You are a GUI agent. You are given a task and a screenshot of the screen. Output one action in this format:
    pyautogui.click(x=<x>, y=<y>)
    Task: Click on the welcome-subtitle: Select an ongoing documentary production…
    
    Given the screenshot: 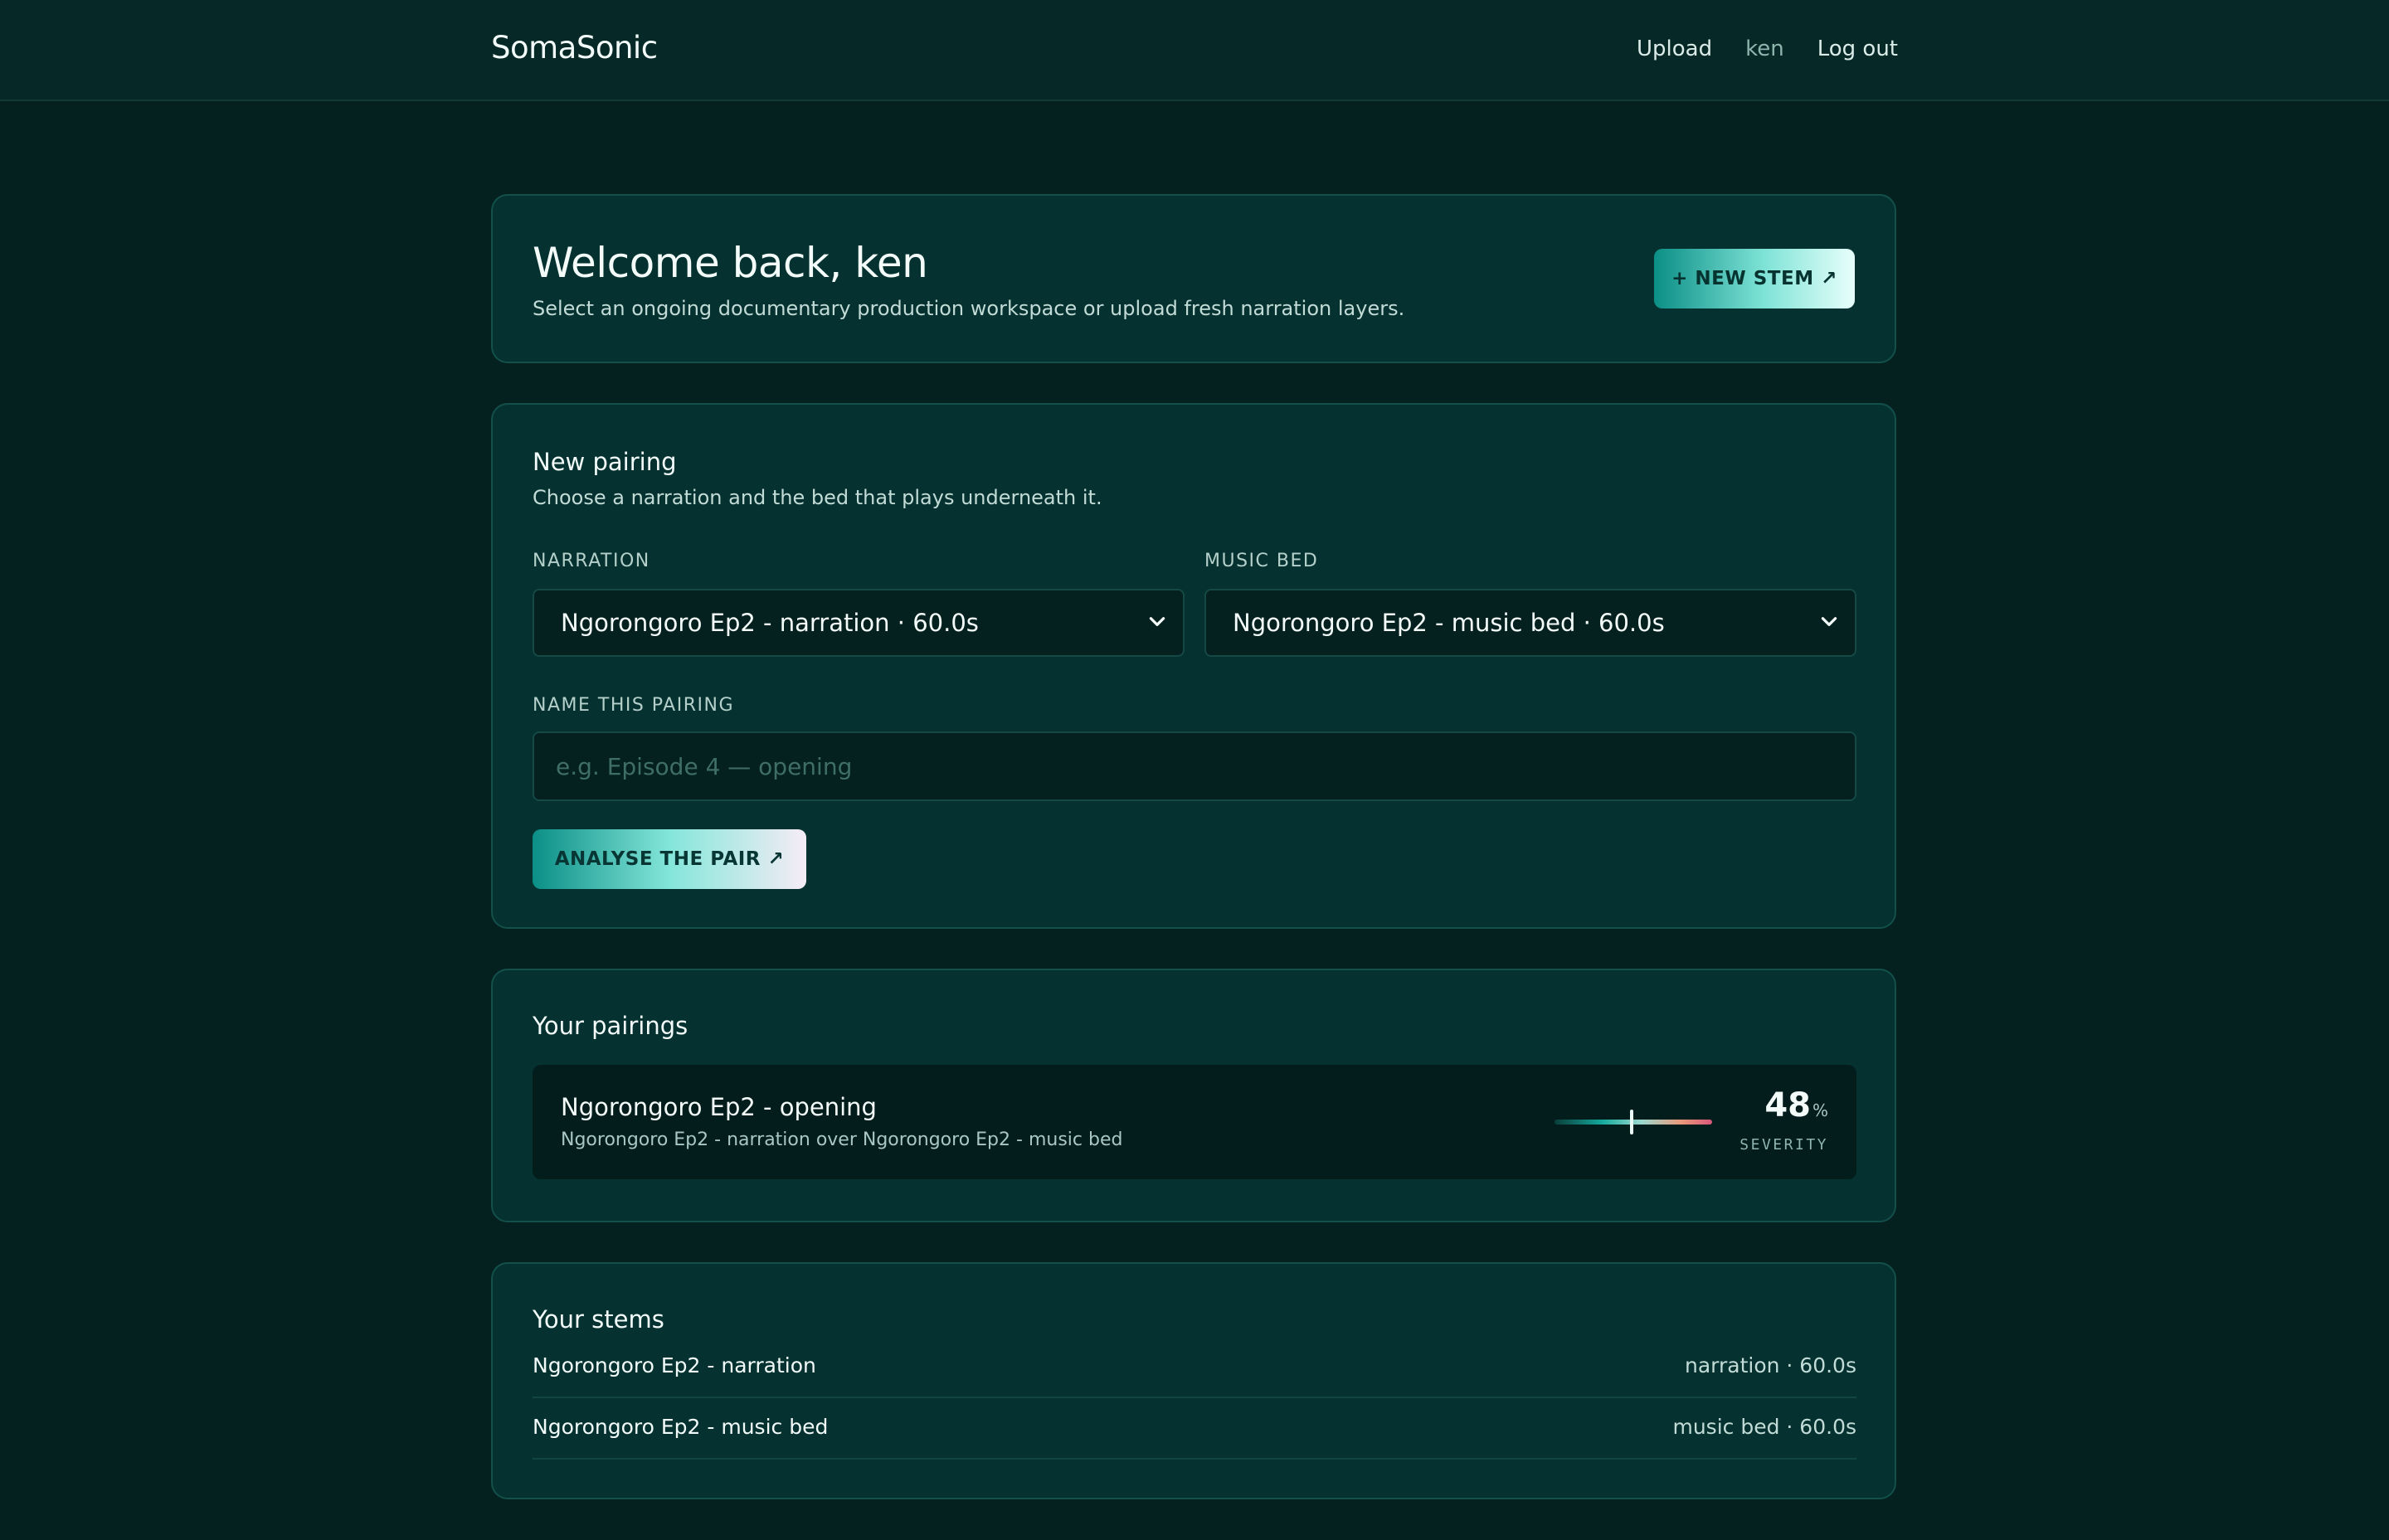 What is the action you would take?
    pyautogui.click(x=969, y=308)
    